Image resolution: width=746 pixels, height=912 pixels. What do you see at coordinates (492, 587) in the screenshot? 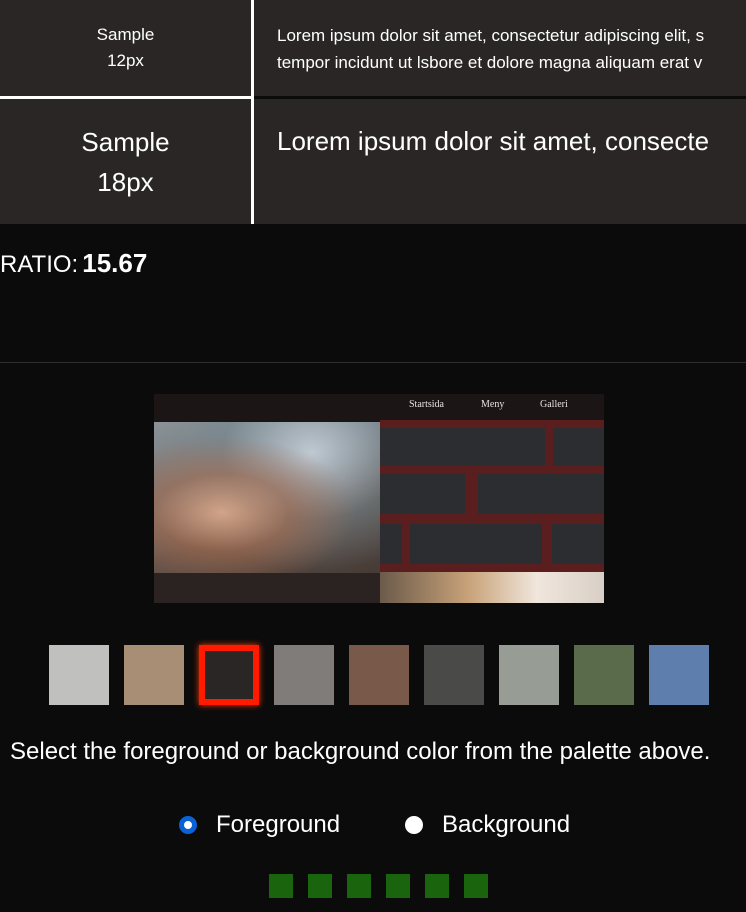
I see `preview-blurred-photo` at bounding box center [492, 587].